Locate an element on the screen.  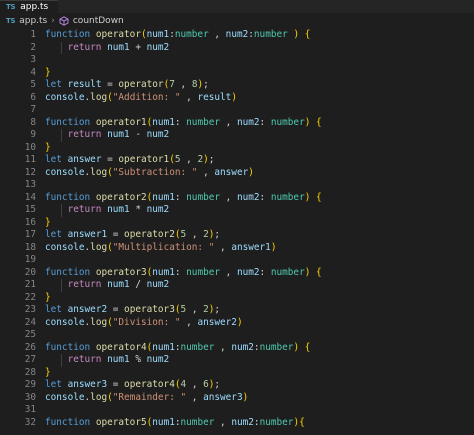
typescript-icon: TS is located at coordinates (11, 21).